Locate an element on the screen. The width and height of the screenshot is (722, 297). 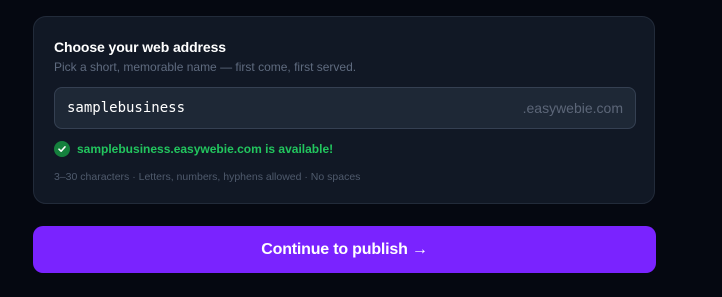
domain-suffix: .easywebie.com is located at coordinates (572, 108).